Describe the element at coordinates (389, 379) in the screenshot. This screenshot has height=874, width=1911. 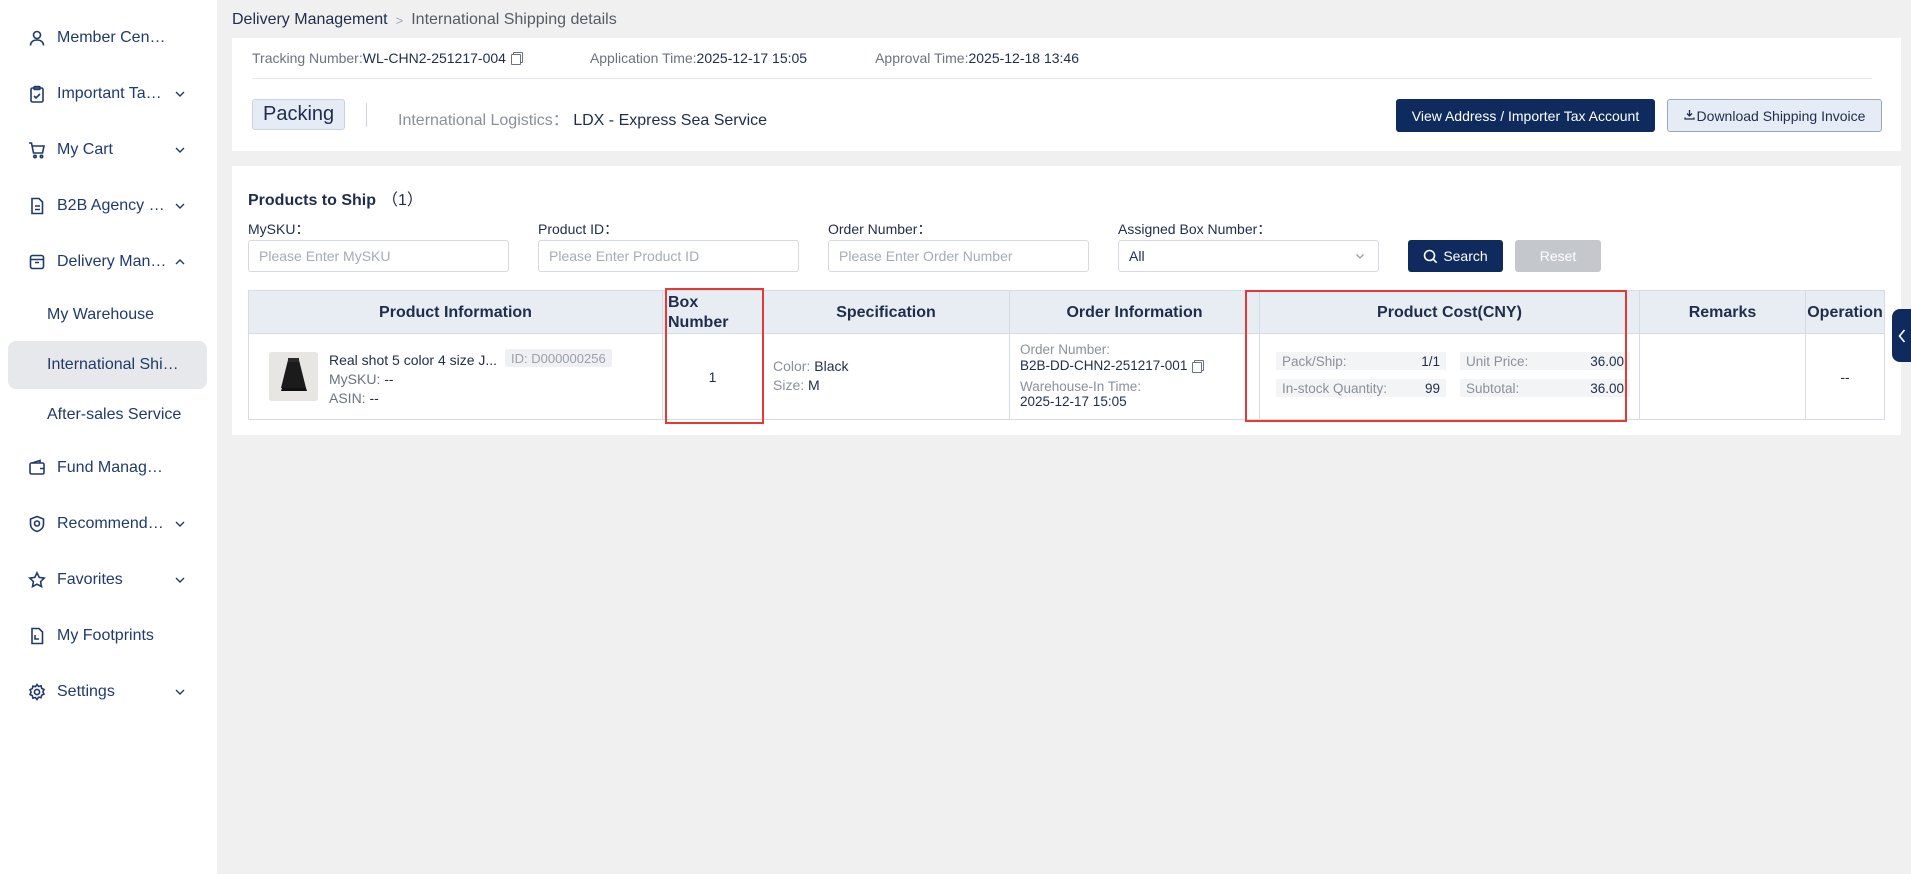
I see `mysku-field-value: --` at that location.